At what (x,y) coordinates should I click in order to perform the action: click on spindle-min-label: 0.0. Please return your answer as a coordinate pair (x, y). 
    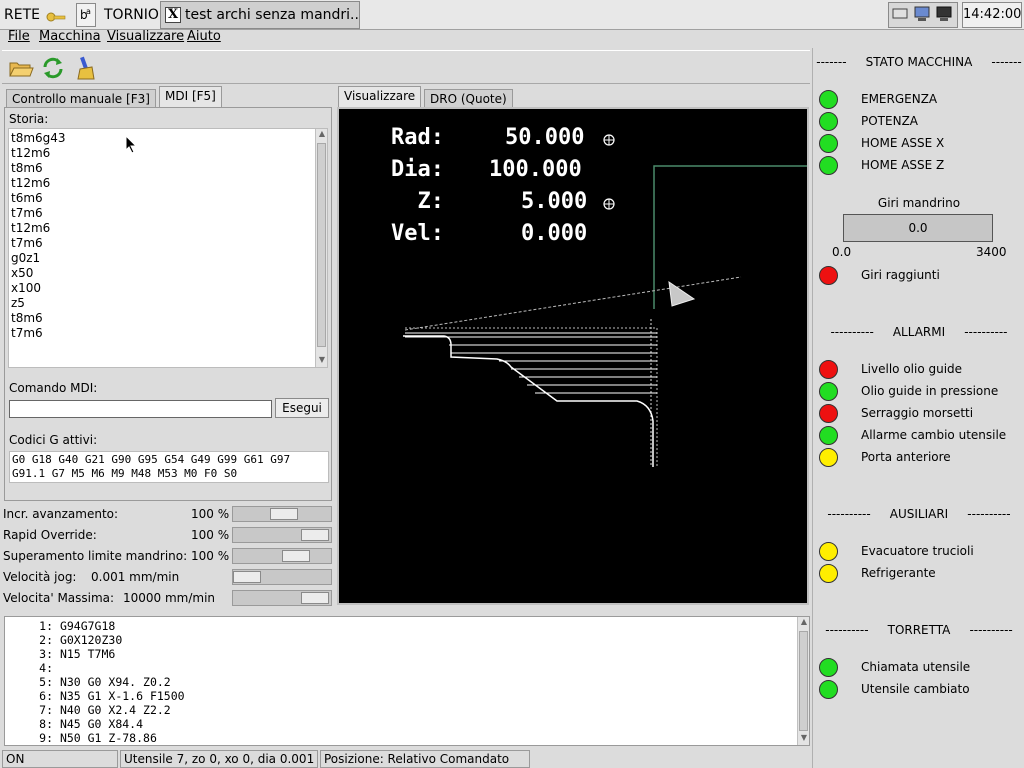
    Looking at the image, I should click on (842, 252).